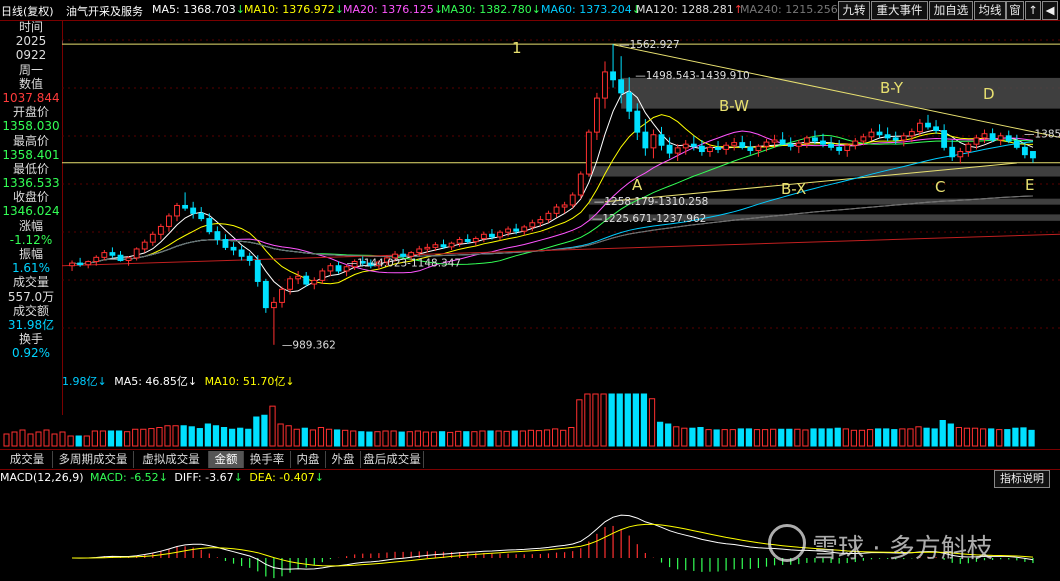 Image resolution: width=1060 pixels, height=581 pixels. I want to click on date-value: 0922, so click(31, 55).